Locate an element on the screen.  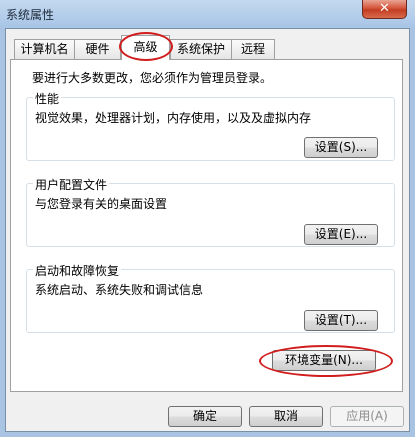
tab-label: 高级 is located at coordinates (145, 47).